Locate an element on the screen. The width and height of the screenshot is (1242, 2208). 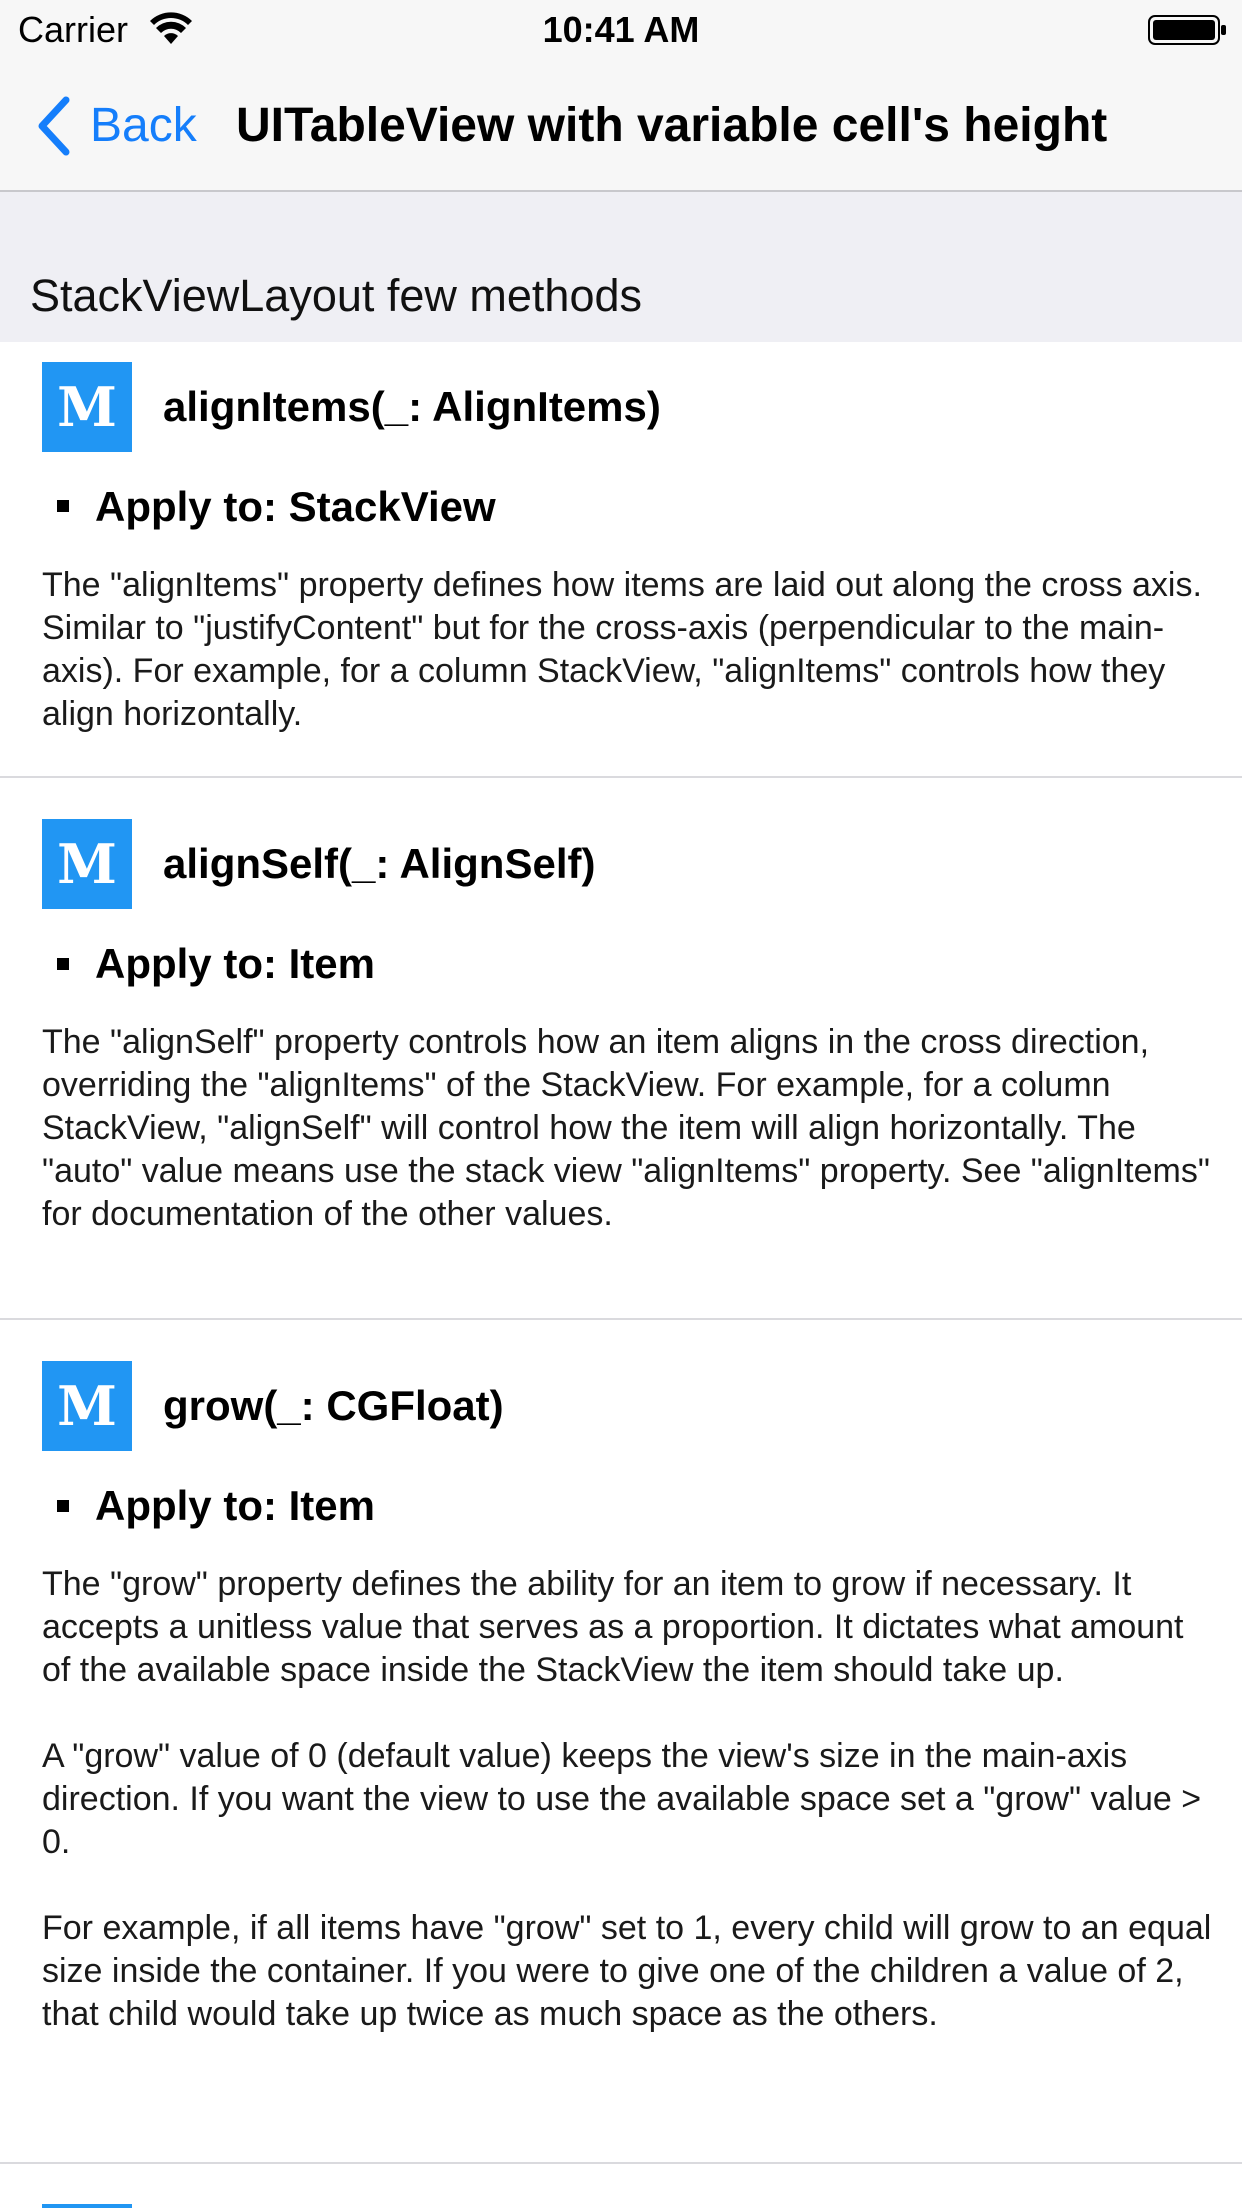
back-button: Back is located at coordinates (115, 126).